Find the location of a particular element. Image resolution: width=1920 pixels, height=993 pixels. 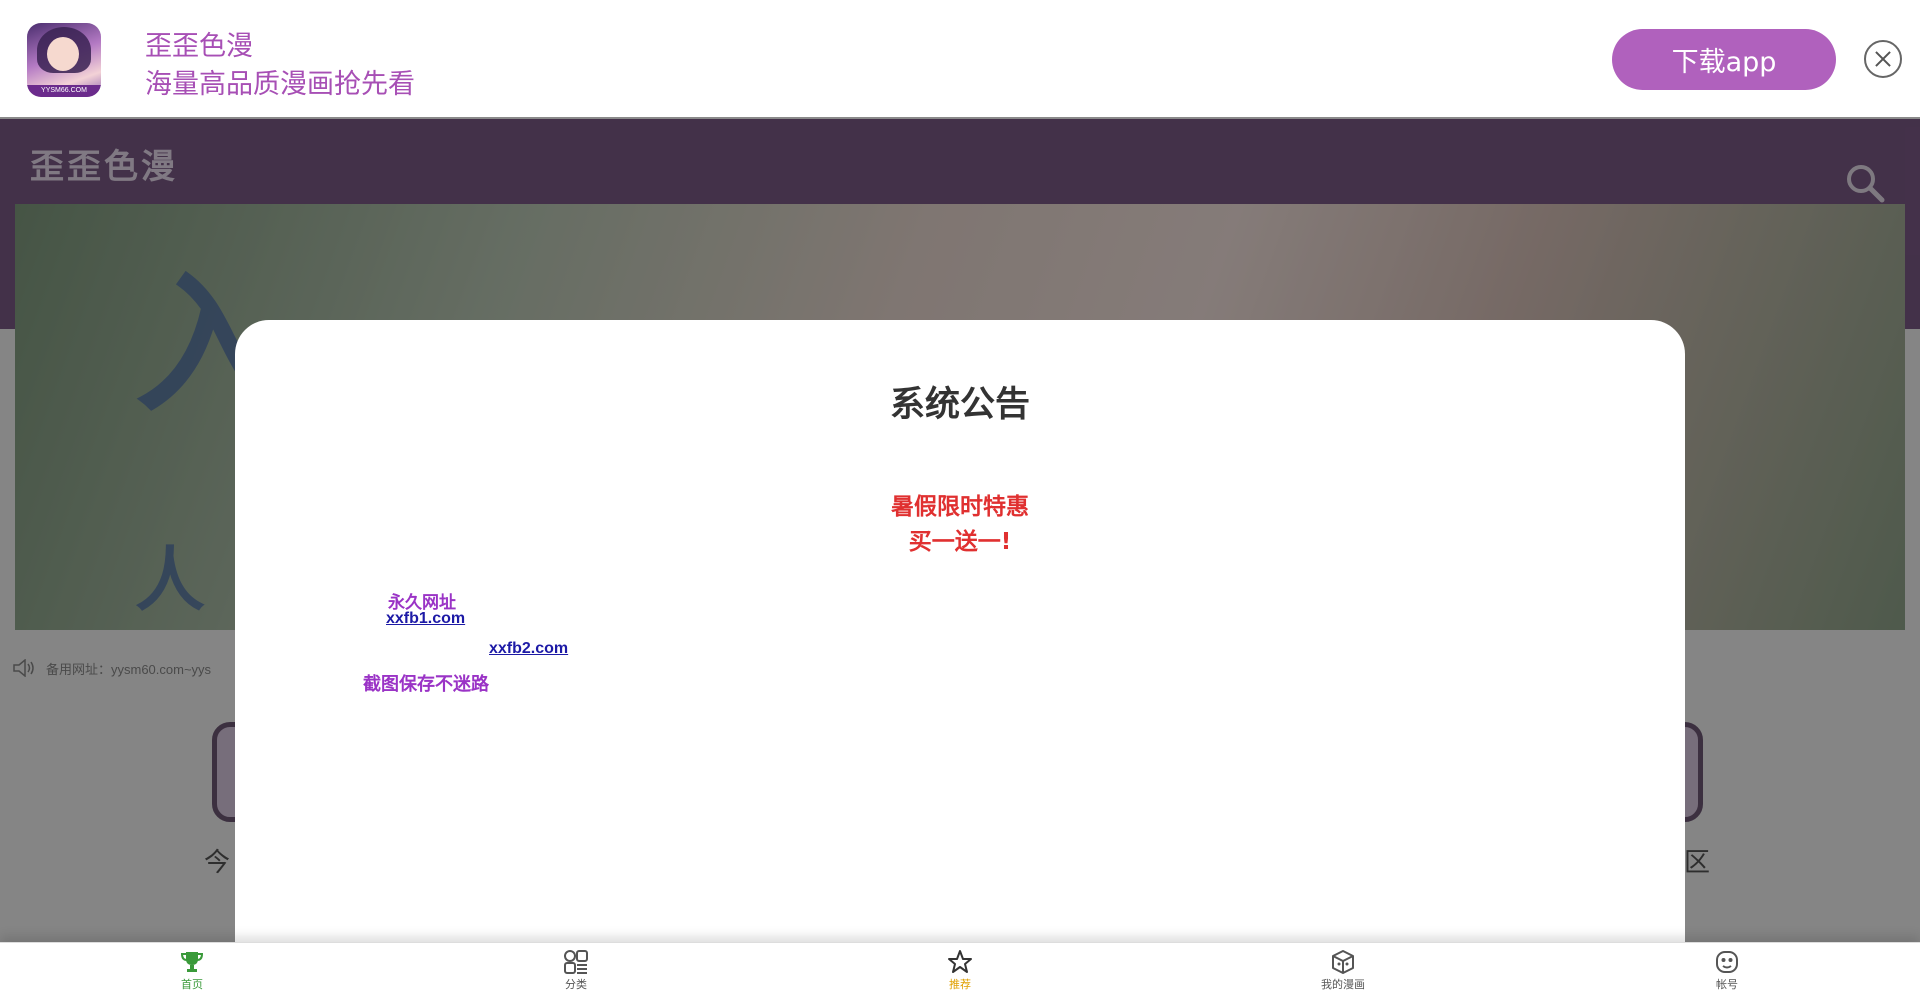

bottom-tab-bar: 首页 分类 推荐 我的漫画 帐号 is located at coordinates (960, 967).